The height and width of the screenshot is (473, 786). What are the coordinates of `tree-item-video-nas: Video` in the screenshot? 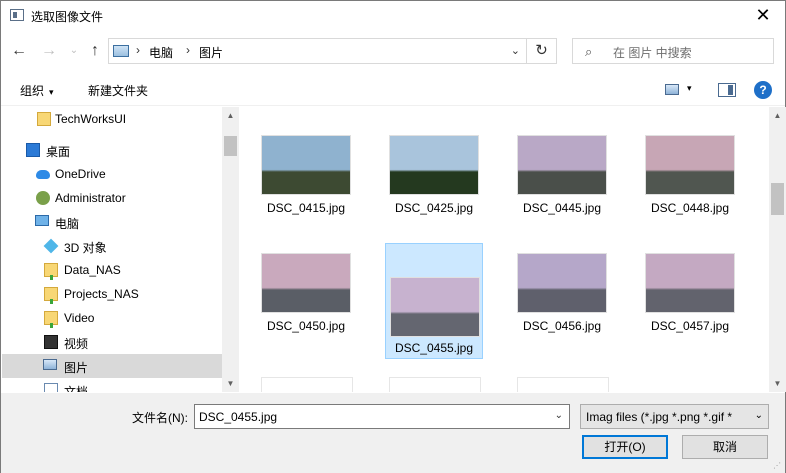 It's located at (112, 318).